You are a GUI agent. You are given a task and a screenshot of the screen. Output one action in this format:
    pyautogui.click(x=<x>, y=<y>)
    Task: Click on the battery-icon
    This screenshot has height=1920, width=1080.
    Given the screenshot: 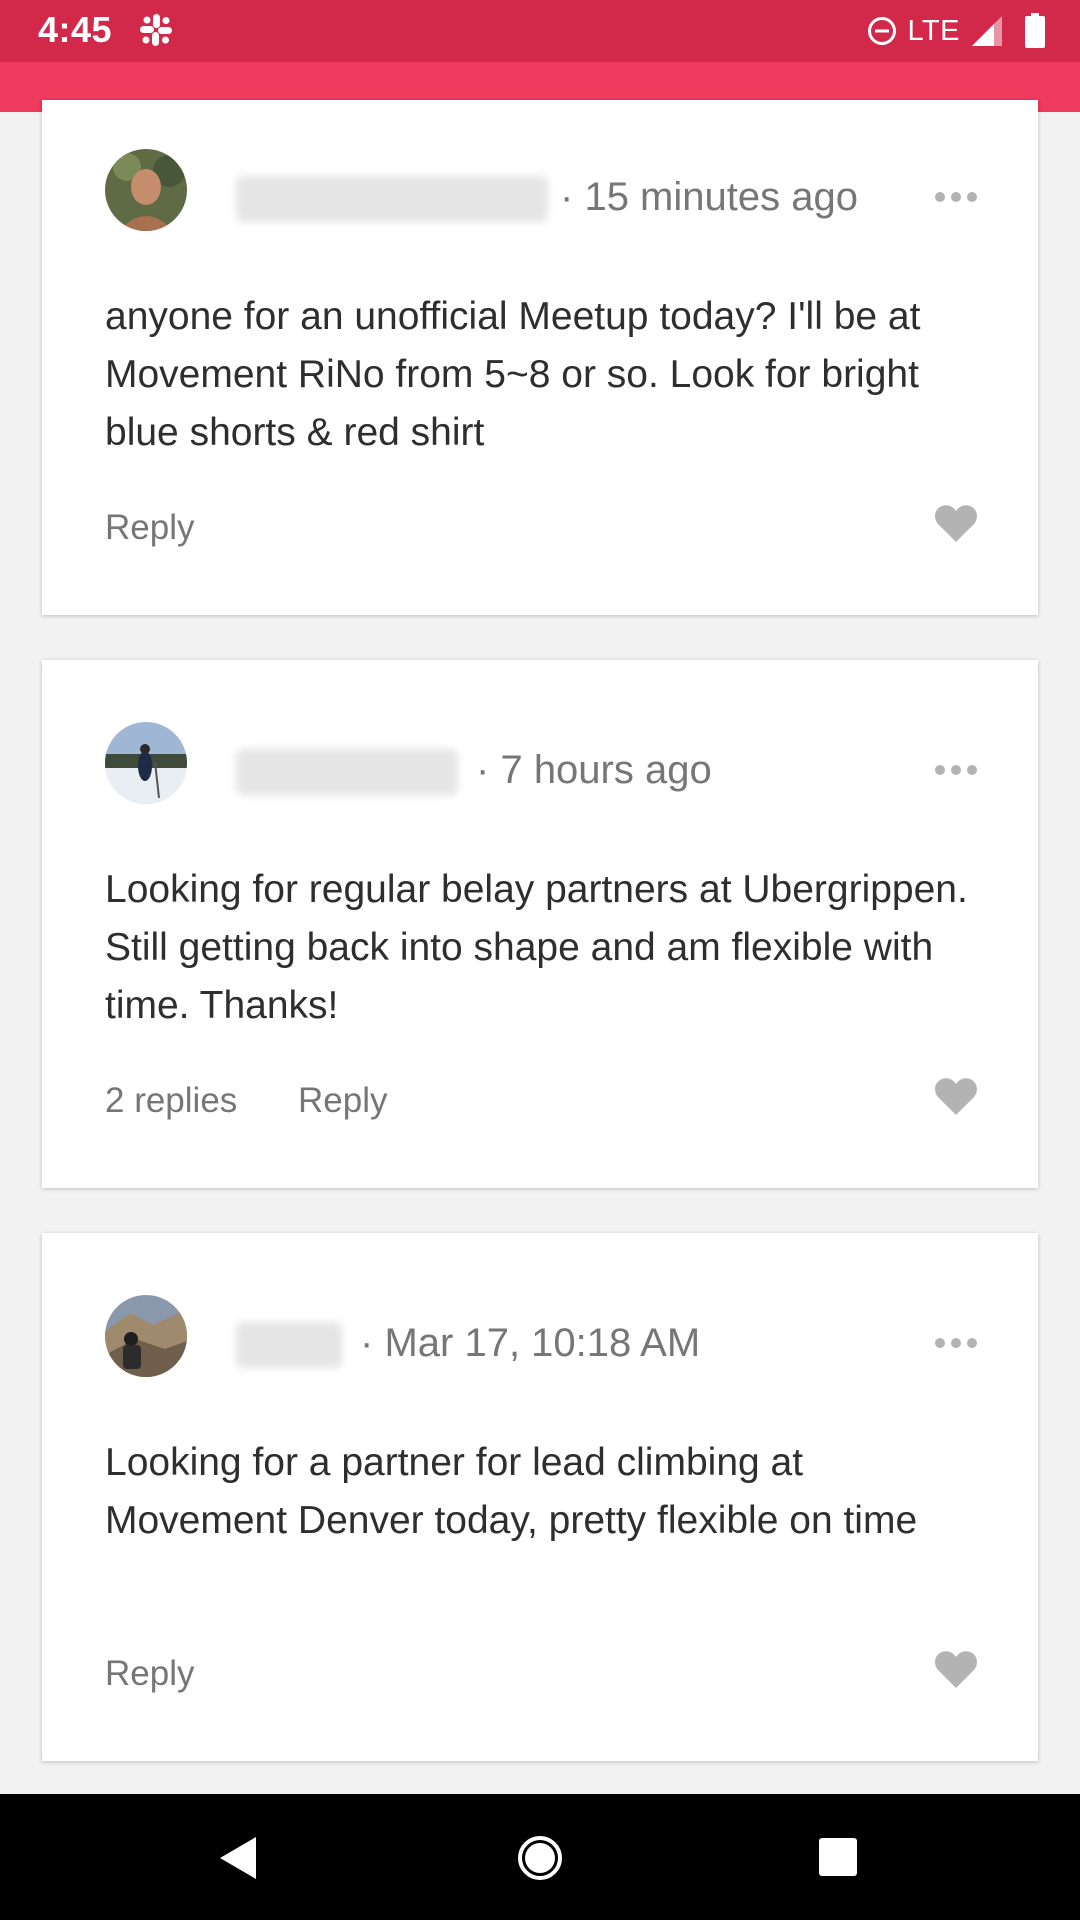 What is the action you would take?
    pyautogui.click(x=1035, y=30)
    